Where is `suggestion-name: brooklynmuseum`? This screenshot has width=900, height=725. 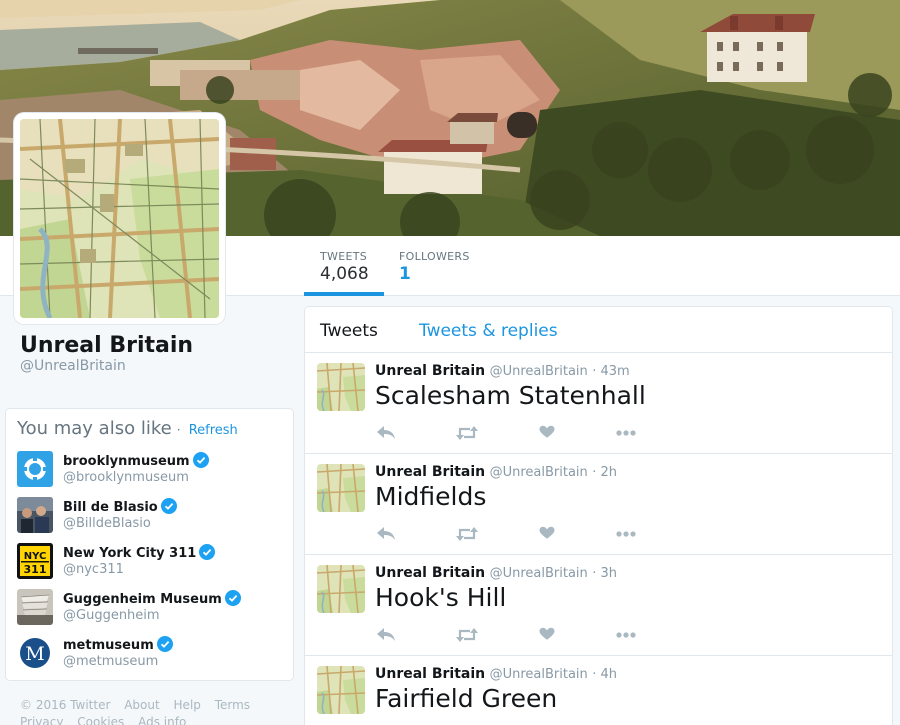
suggestion-name: brooklynmuseum is located at coordinates (126, 461).